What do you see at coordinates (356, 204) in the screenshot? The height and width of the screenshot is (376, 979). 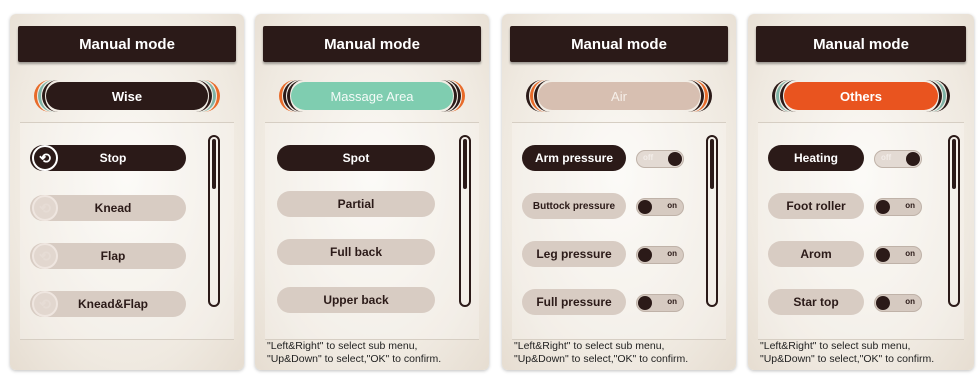 I see `menu-item-partial: Partial` at bounding box center [356, 204].